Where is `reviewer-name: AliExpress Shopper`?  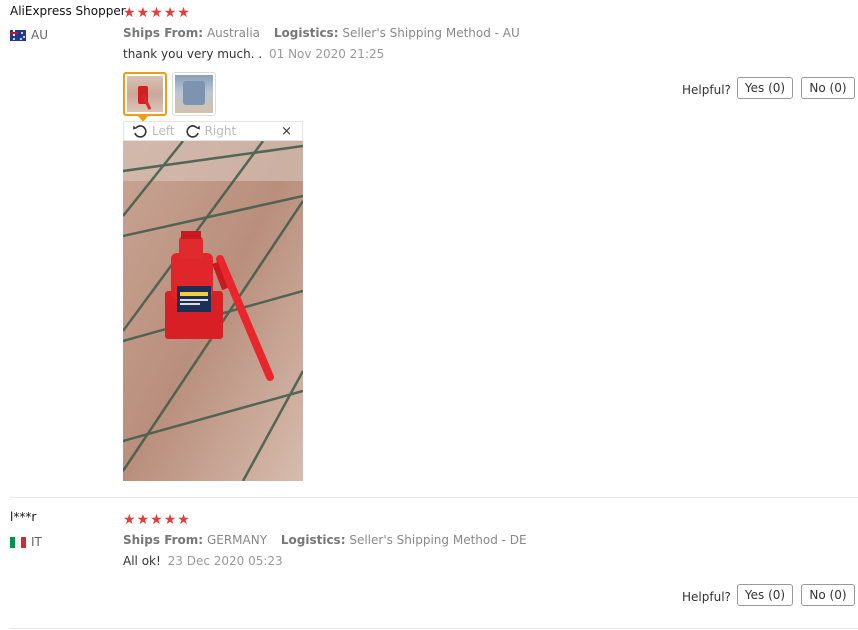
reviewer-name: AliExpress Shopper is located at coordinates (68, 11).